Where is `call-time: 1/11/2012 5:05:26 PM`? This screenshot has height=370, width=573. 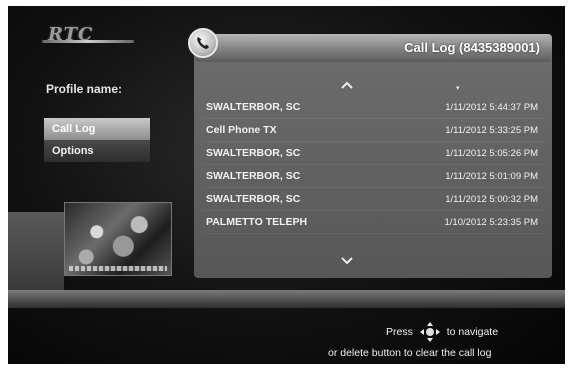
call-time: 1/11/2012 5:05:26 PM is located at coordinates (491, 153).